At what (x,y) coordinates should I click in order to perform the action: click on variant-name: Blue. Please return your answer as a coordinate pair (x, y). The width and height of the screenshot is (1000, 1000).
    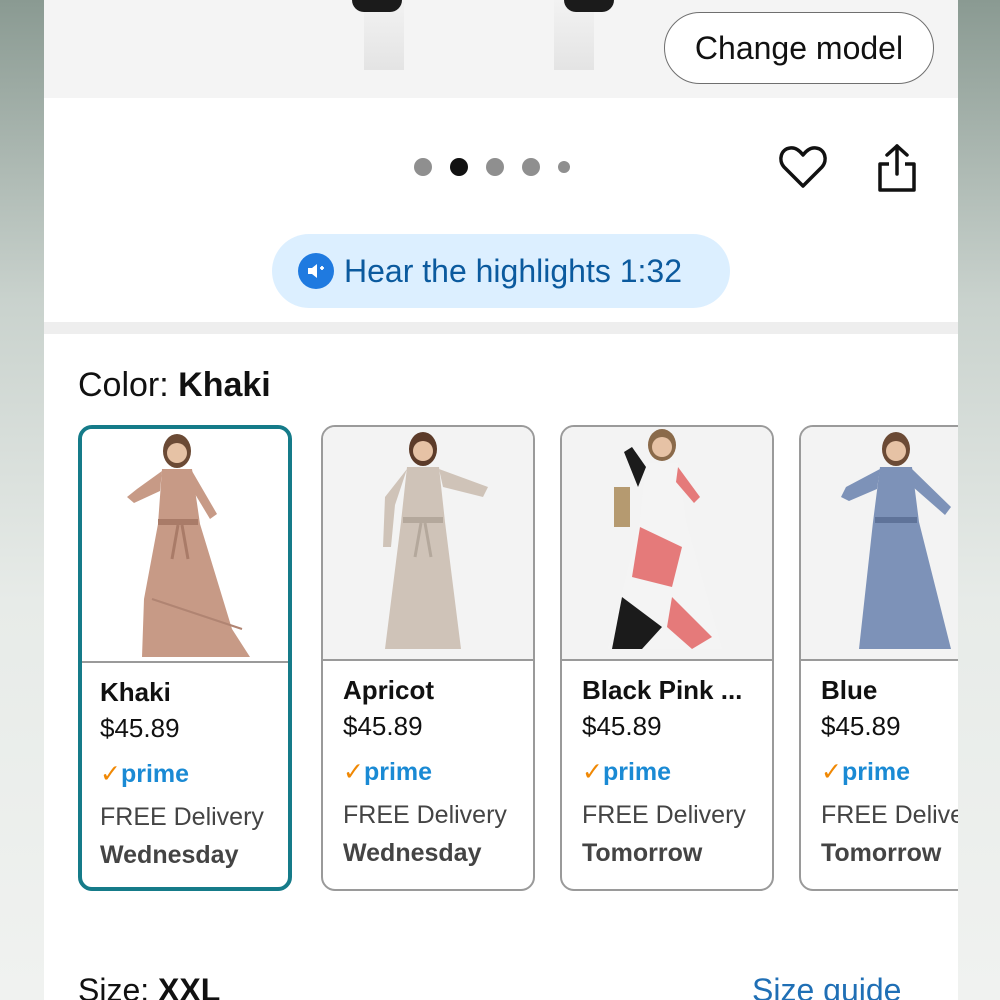
    Looking at the image, I should click on (849, 690).